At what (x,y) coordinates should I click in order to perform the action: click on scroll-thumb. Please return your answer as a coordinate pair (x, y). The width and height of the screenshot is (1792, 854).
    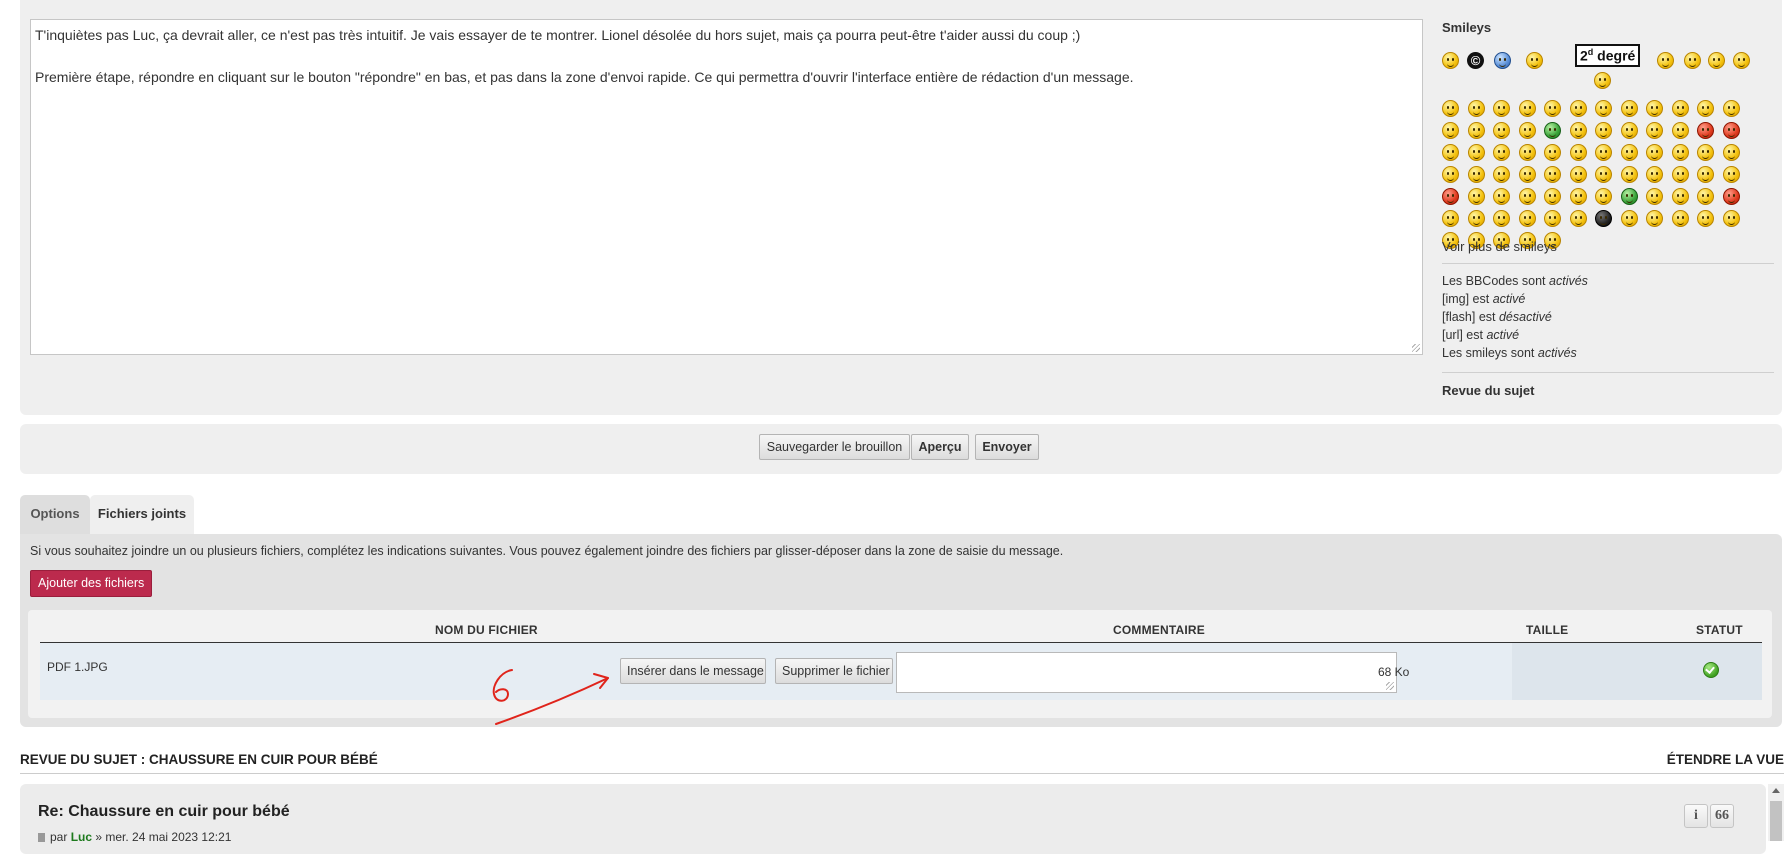
    Looking at the image, I should click on (1776, 821).